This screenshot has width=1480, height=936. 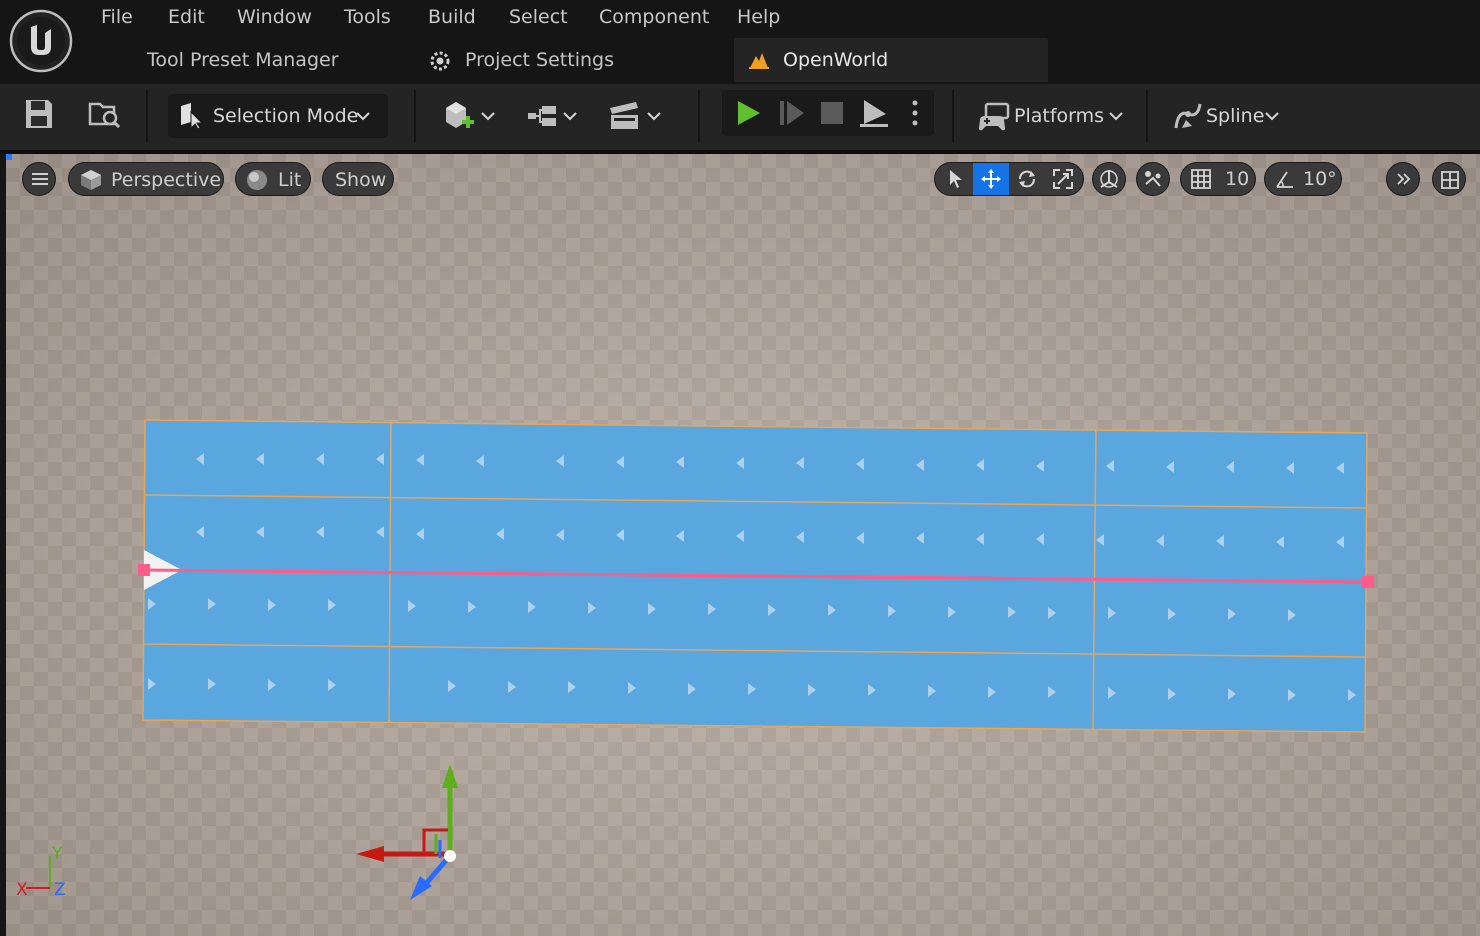 I want to click on hamburger-icon, so click(x=40, y=179).